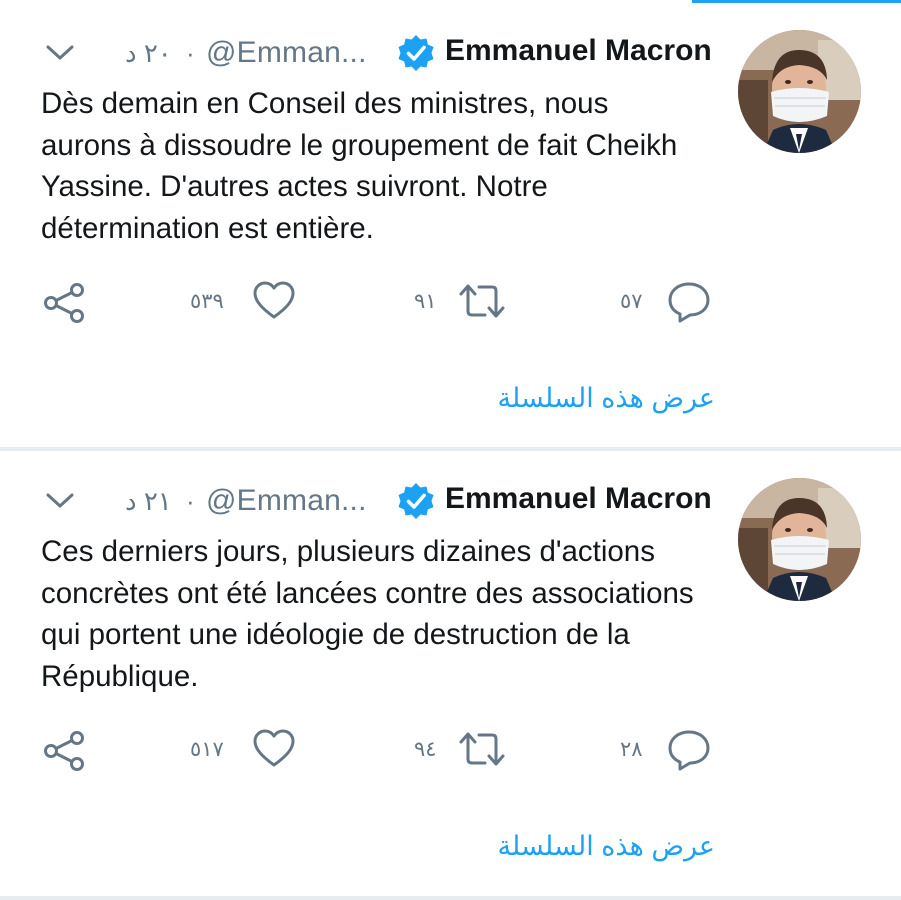  I want to click on retweet-count: ٩١, so click(425, 301).